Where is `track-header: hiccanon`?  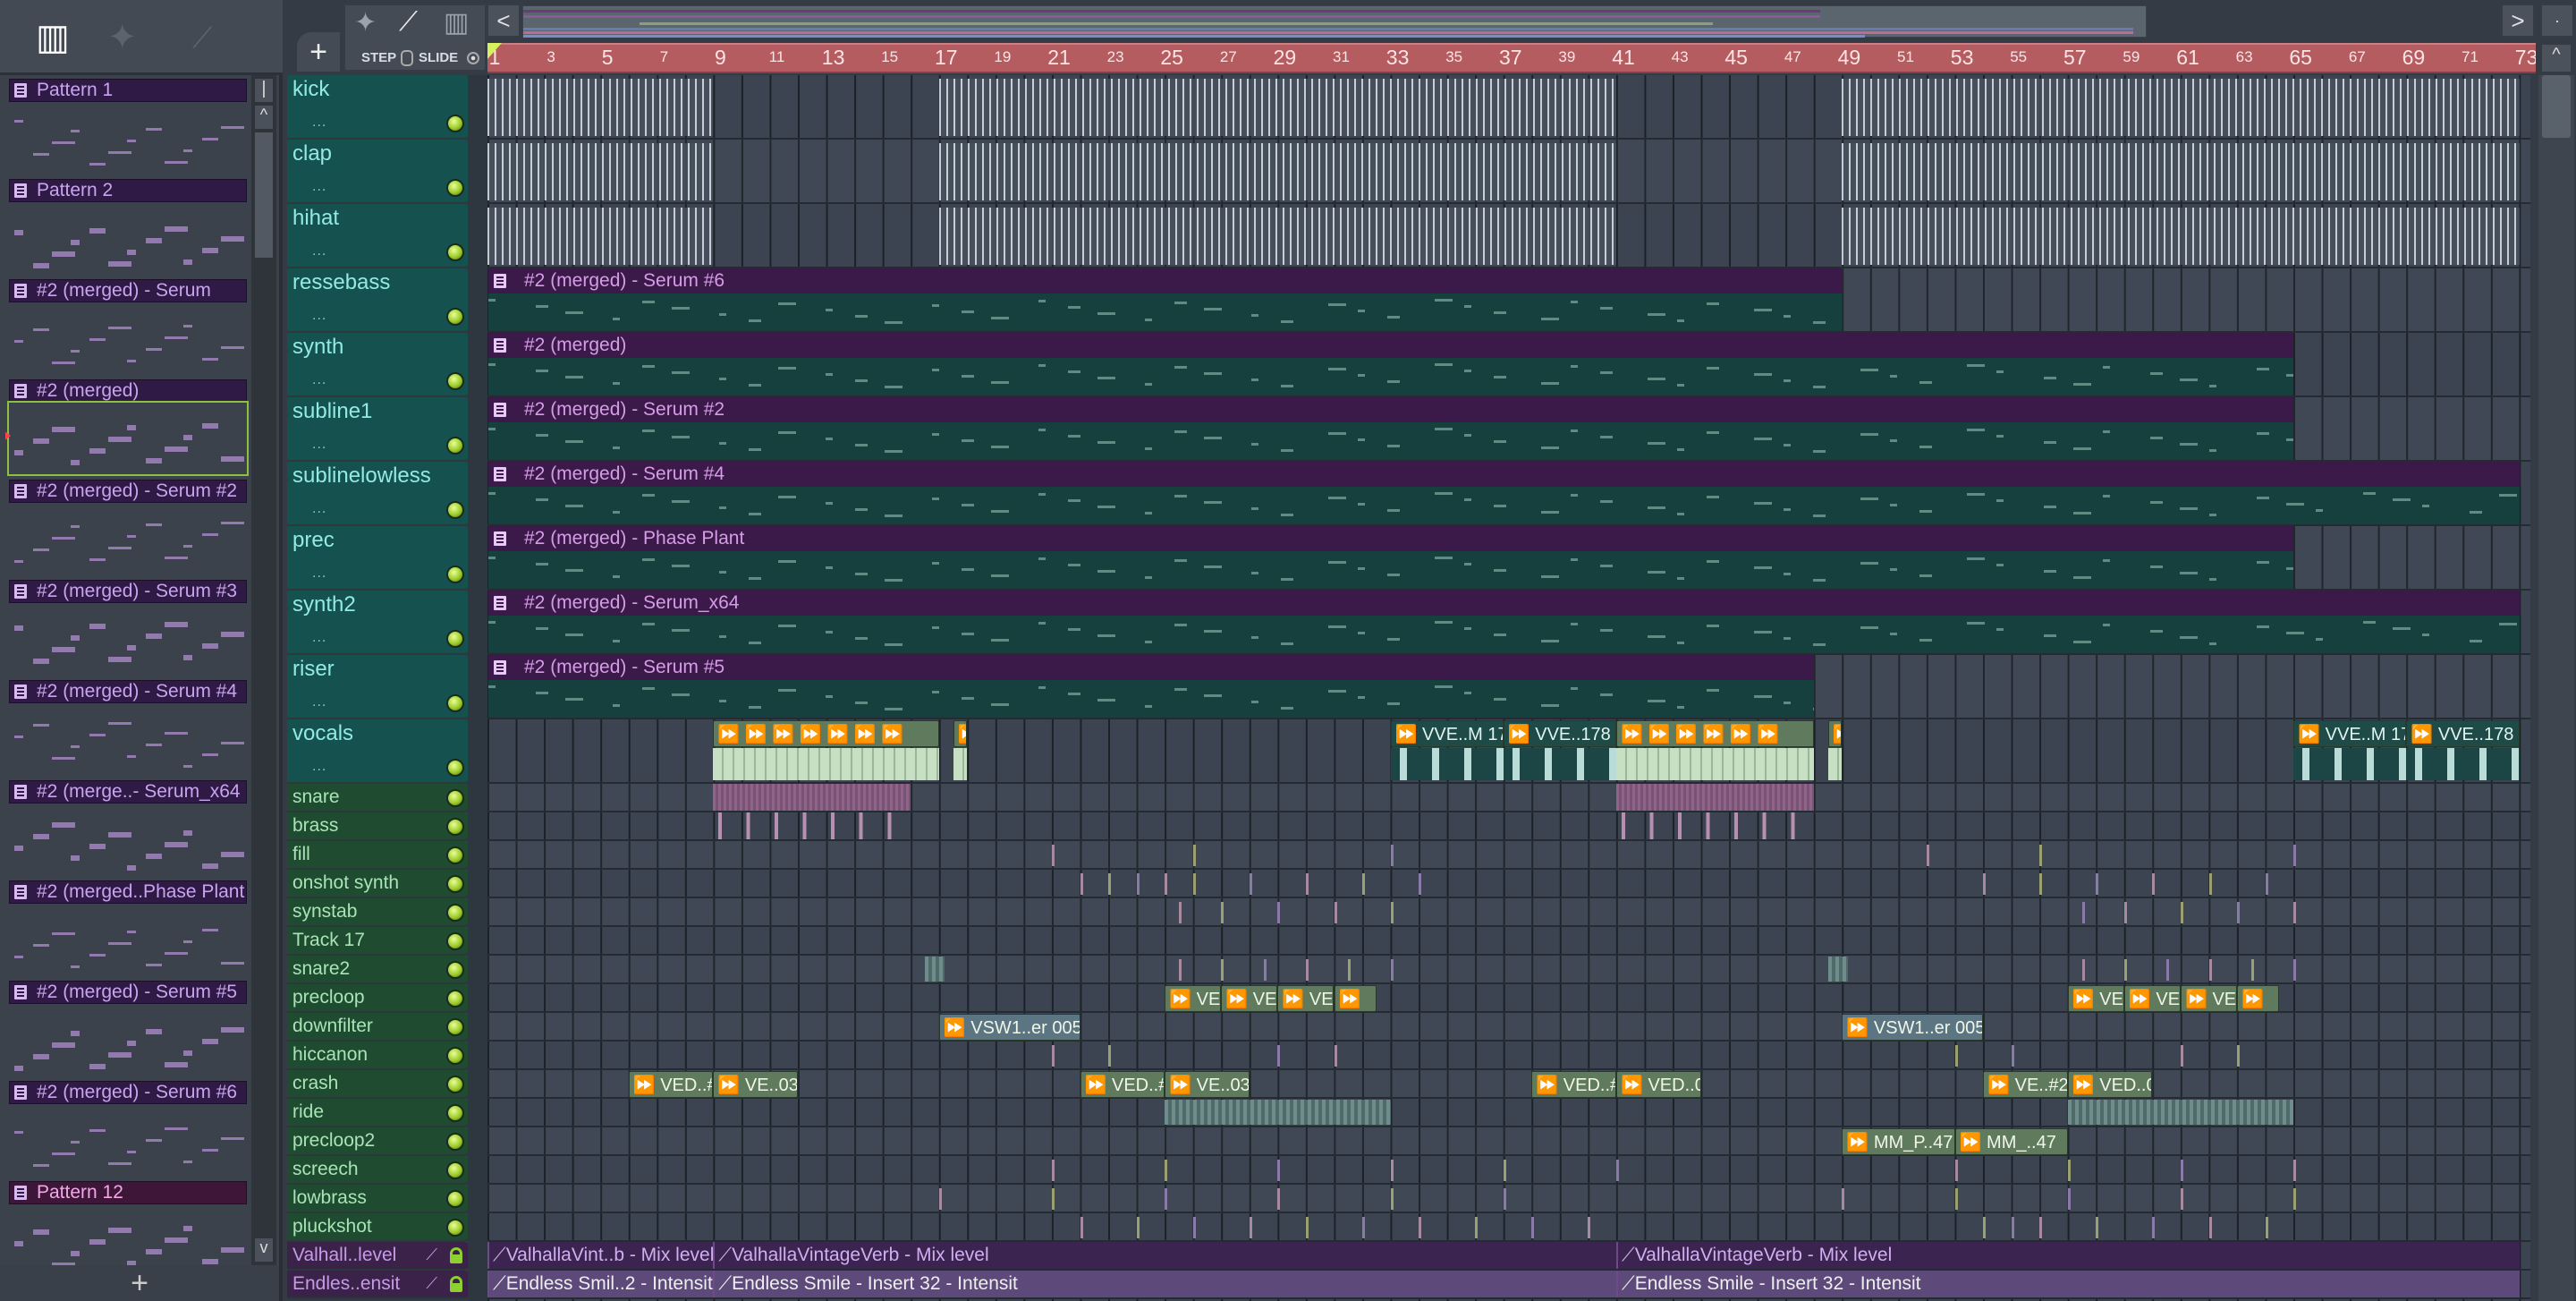 track-header: hiccanon is located at coordinates (381, 1056).